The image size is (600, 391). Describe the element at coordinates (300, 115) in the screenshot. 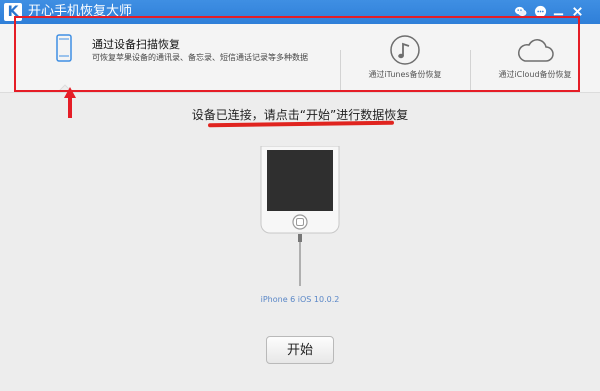

I see `connection-status-message: 设备已连接，请点击“开始”进行数据恢复` at that location.